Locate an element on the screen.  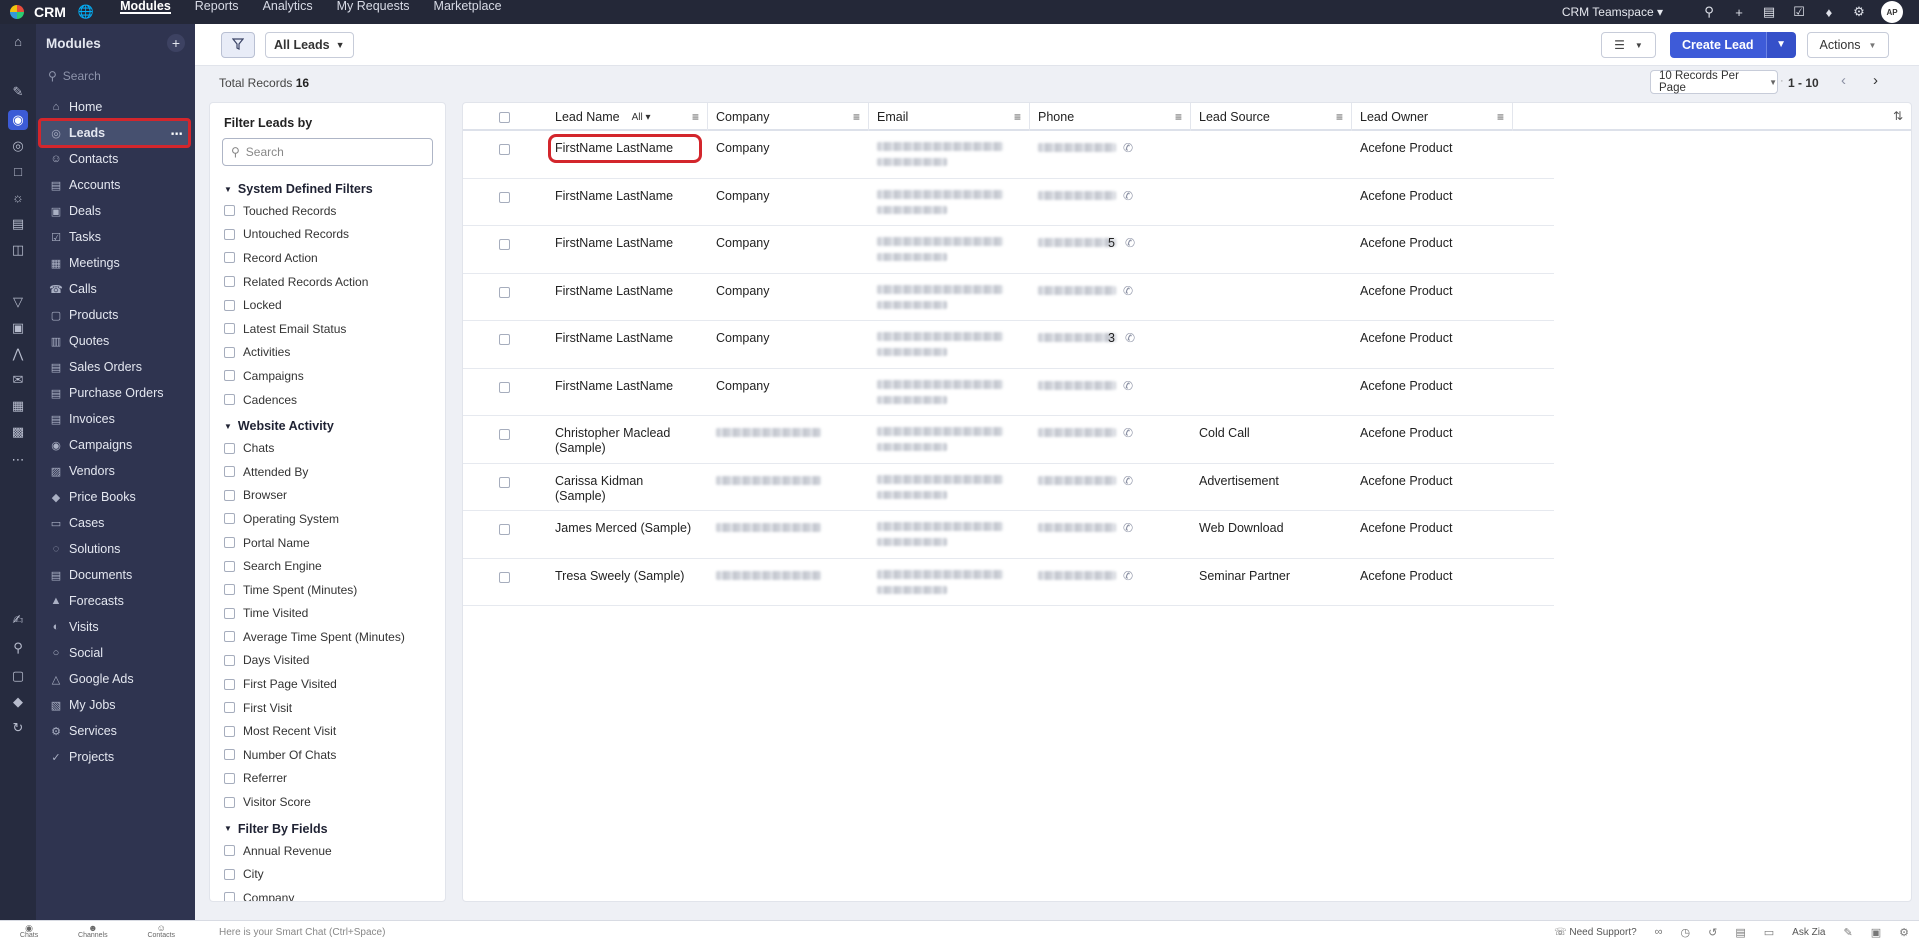
nav-modules: Modules is located at coordinates (145, 12).